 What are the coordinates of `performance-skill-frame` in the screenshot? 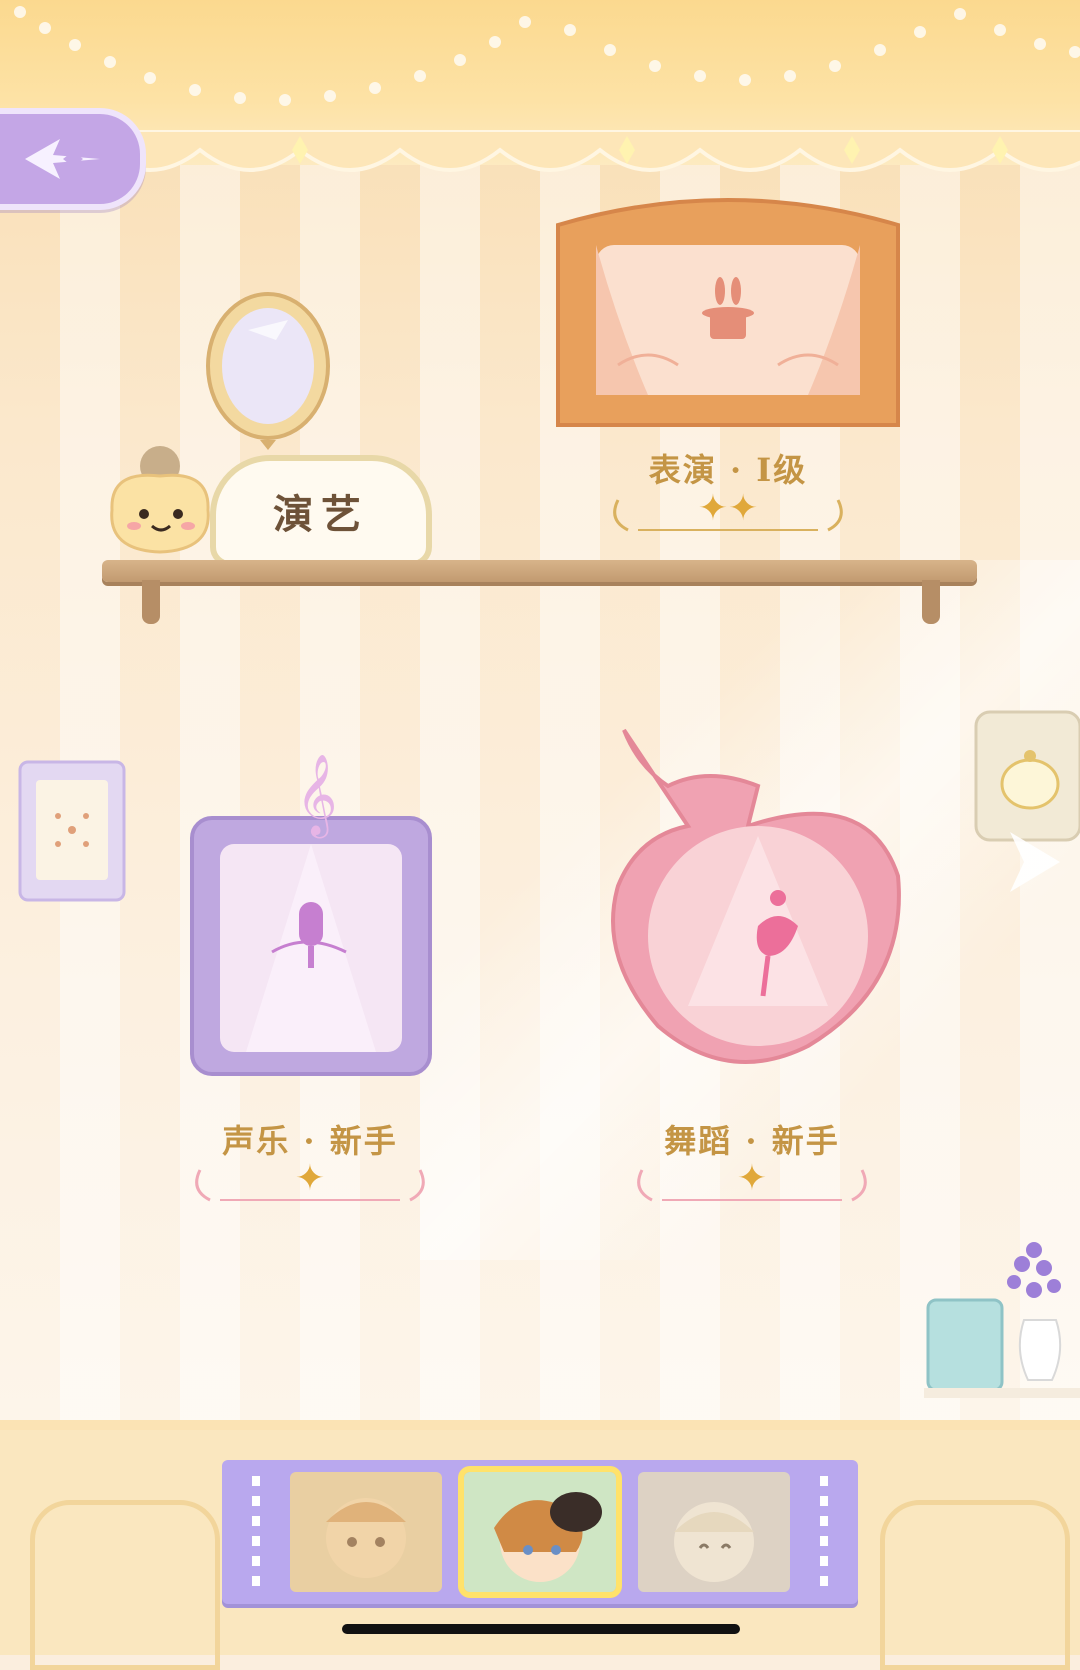 It's located at (728, 312).